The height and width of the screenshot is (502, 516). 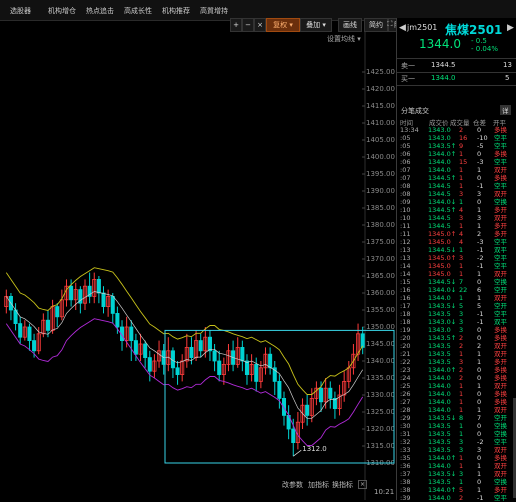 What do you see at coordinates (405, 234) in the screenshot?
I see `trade-time: :11` at bounding box center [405, 234].